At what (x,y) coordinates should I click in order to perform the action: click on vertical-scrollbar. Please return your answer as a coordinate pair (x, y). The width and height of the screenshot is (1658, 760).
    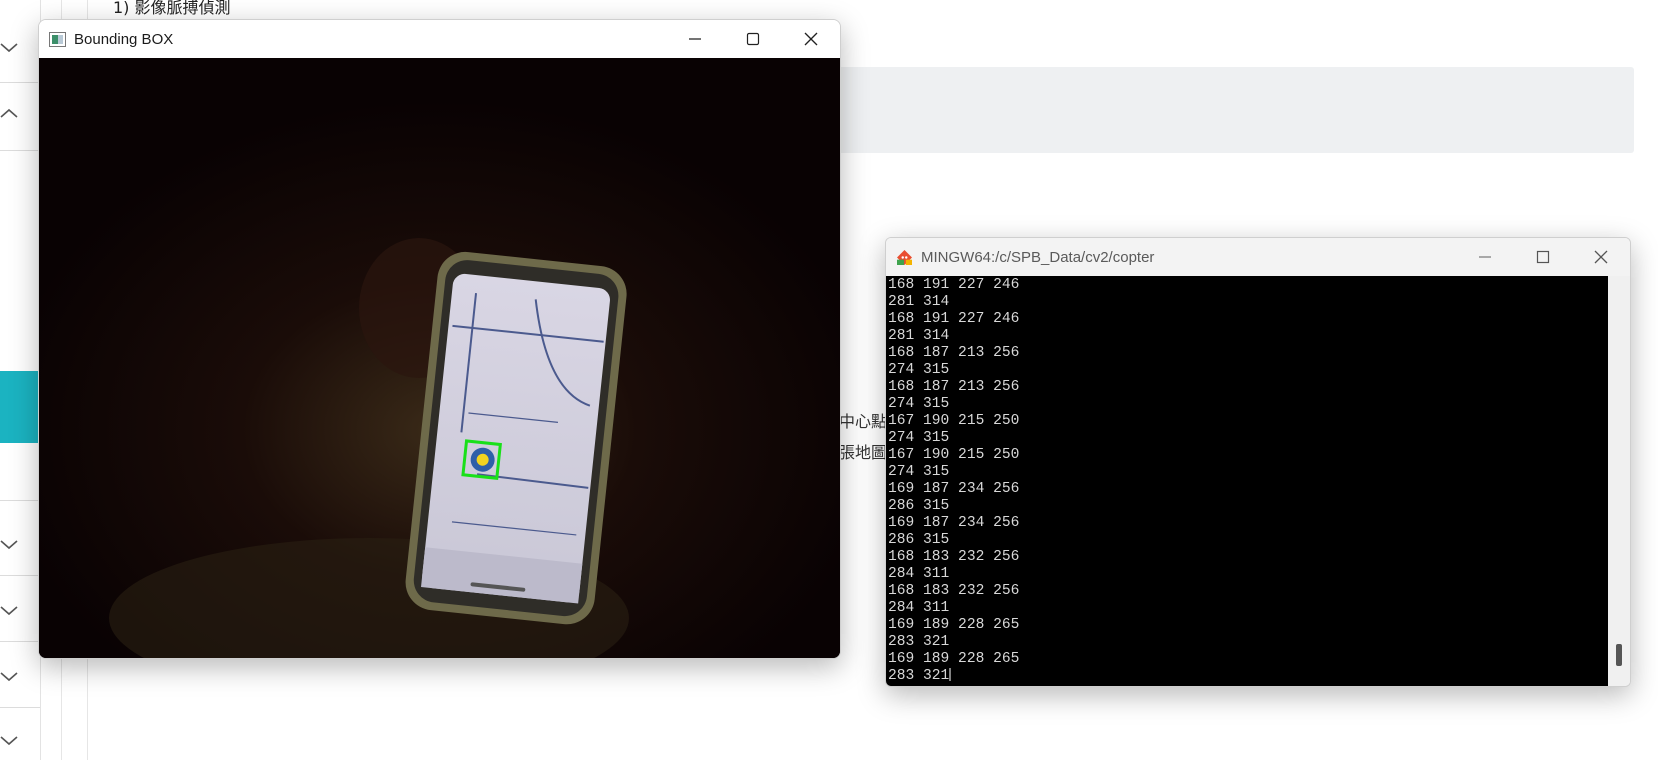
    Looking at the image, I should click on (1619, 481).